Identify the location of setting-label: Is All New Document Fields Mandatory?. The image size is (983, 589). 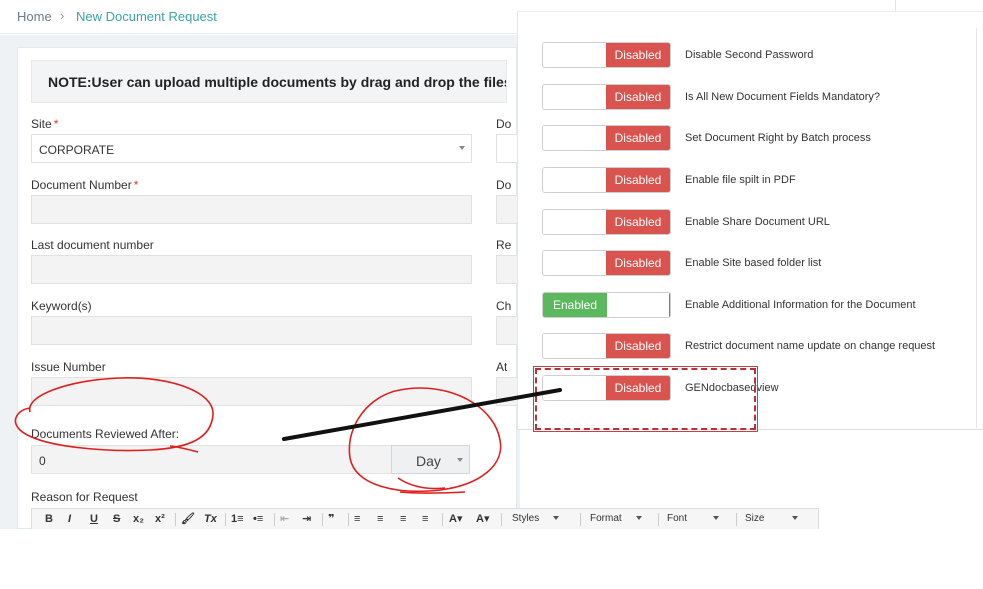
(783, 97).